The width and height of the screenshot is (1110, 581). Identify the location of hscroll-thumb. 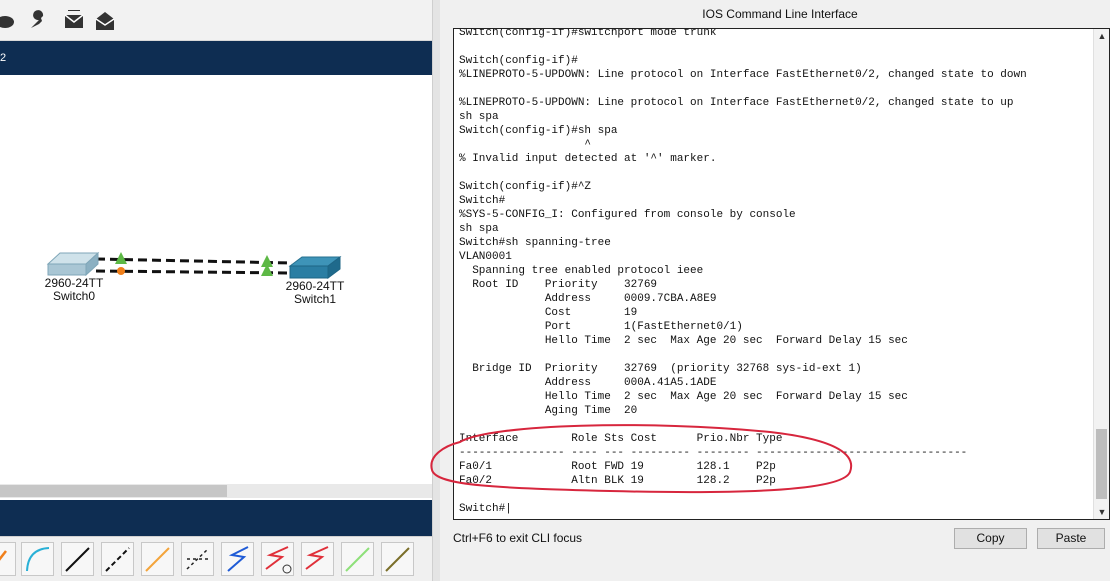
(113, 491).